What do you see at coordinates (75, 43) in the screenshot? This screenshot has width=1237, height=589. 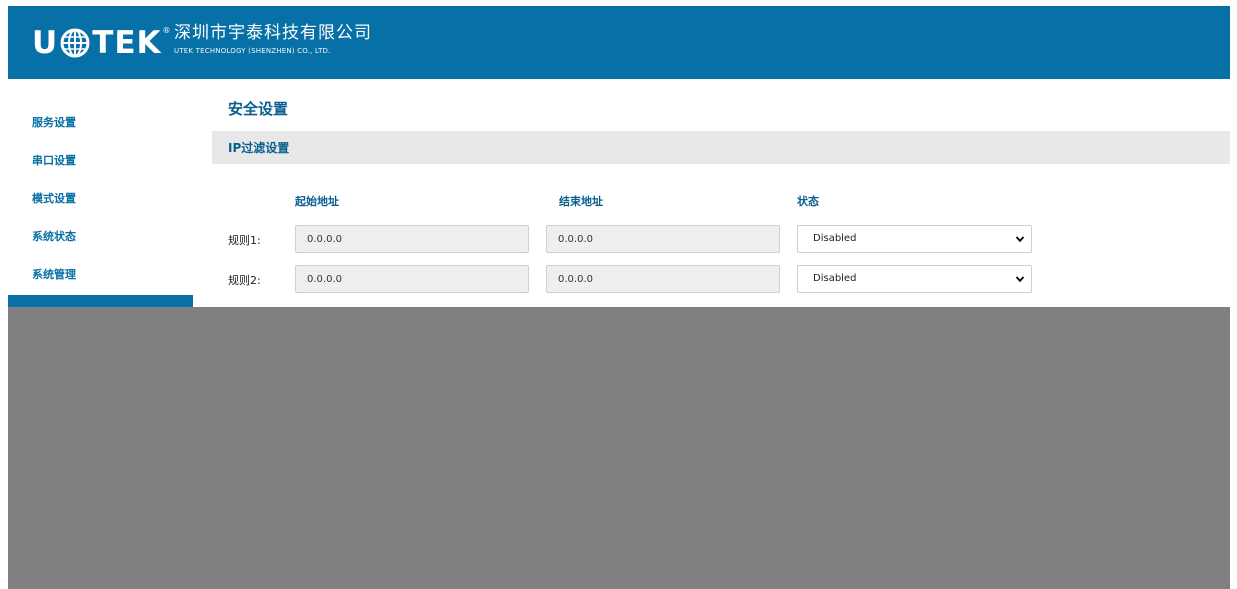 I see `globe-logo-icon` at bounding box center [75, 43].